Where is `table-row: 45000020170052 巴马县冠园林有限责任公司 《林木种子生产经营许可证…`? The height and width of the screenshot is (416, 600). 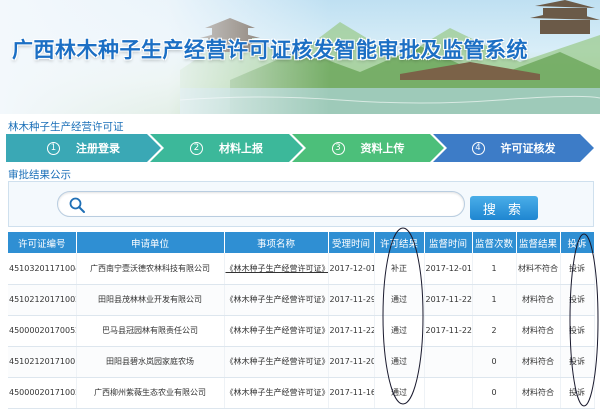
table-row: 45000020170052 巴马县冠园林有限责任公司 《林木种子生产经营许可证… is located at coordinates (301, 331).